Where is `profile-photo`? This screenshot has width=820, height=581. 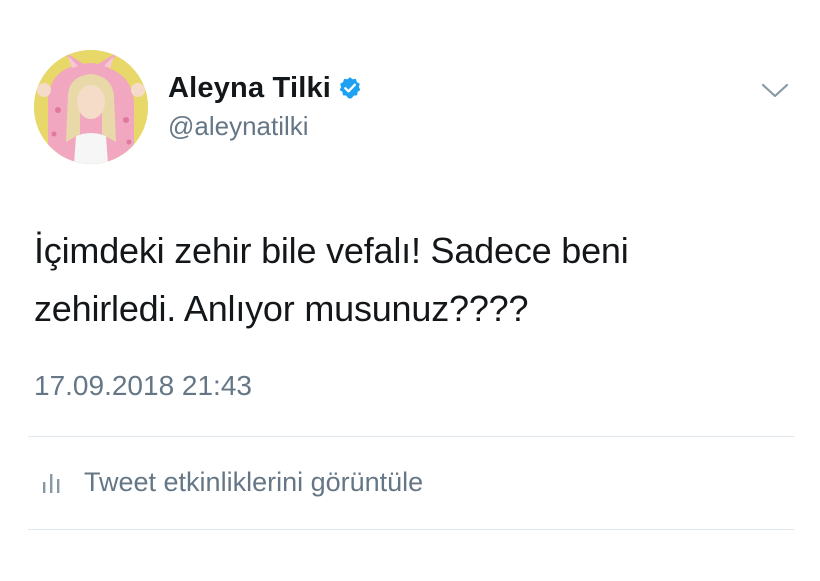
profile-photo is located at coordinates (91, 107).